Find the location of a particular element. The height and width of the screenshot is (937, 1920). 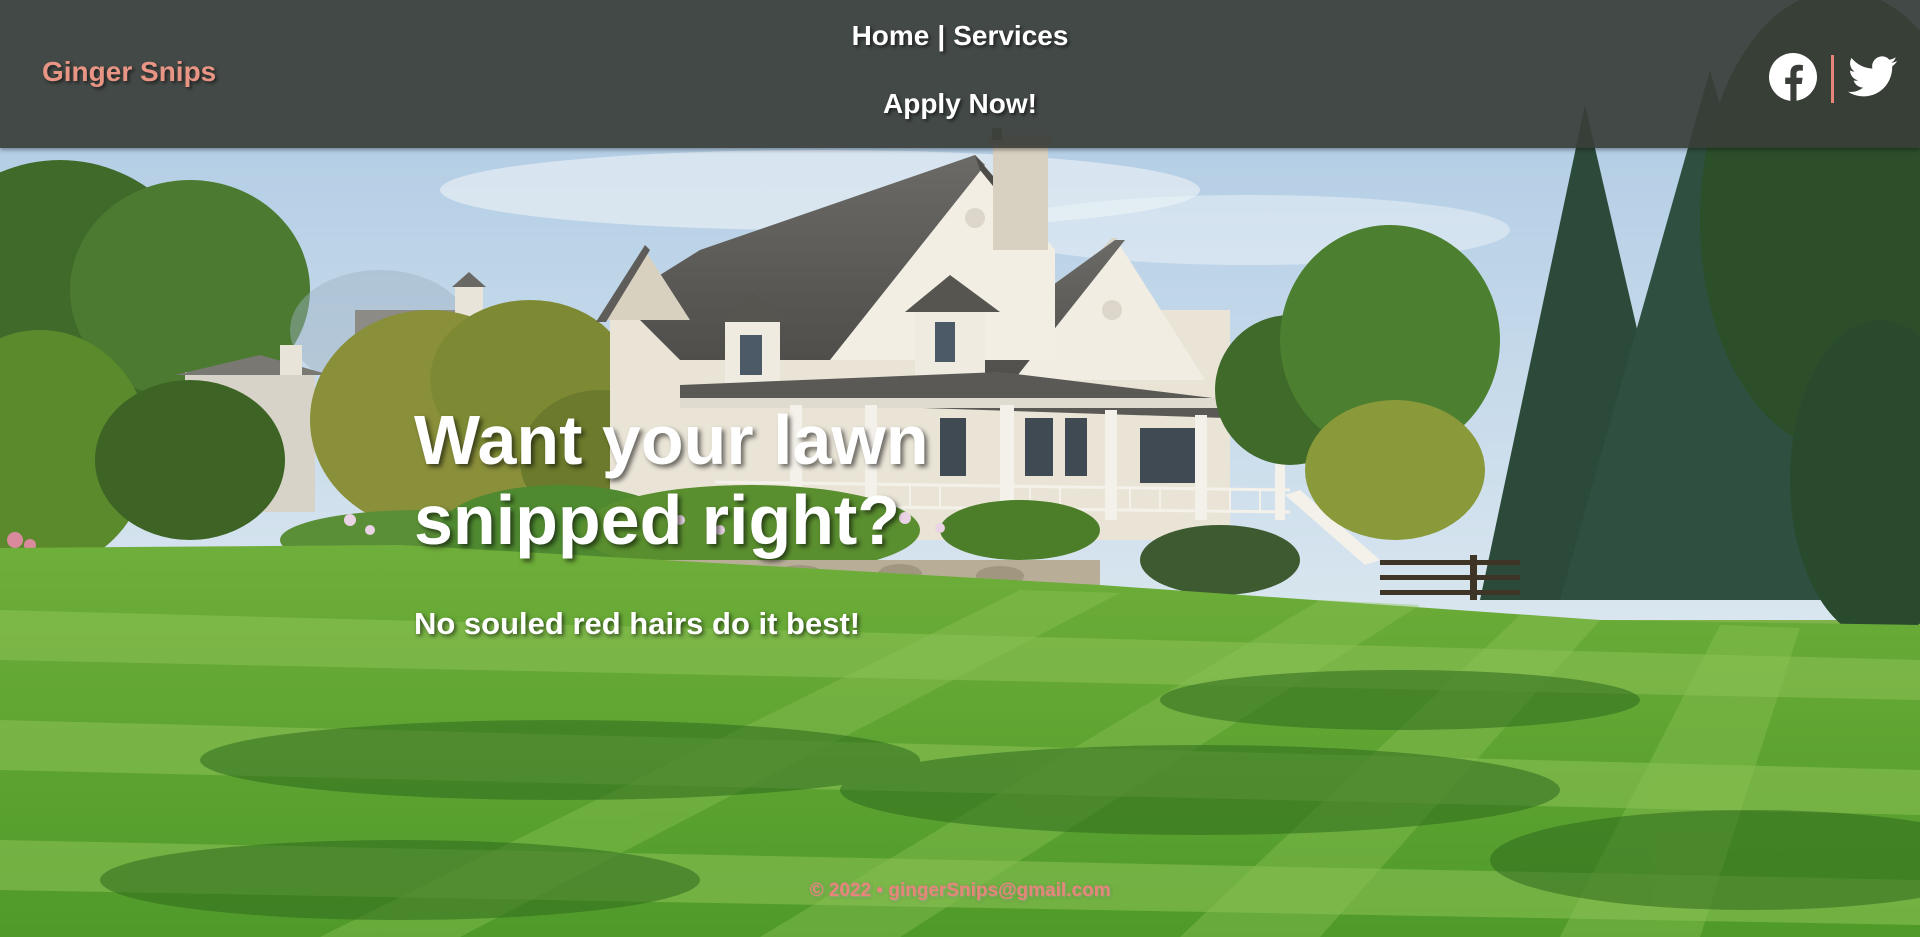

nav-row-secondary: Apply Now! is located at coordinates (960, 104).